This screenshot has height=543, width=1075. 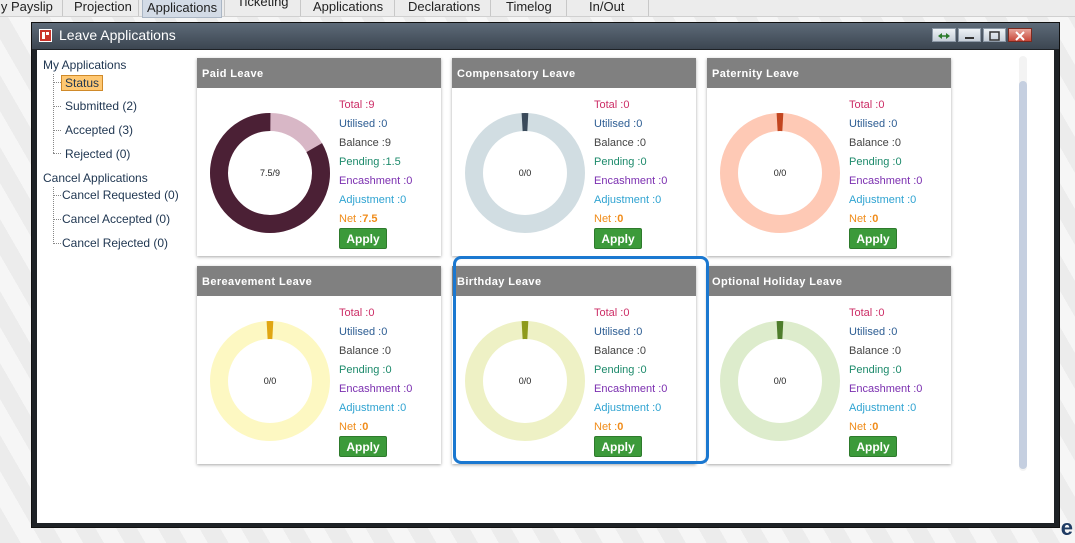 I want to click on stat-pending: Pending :1.5, so click(x=375, y=162).